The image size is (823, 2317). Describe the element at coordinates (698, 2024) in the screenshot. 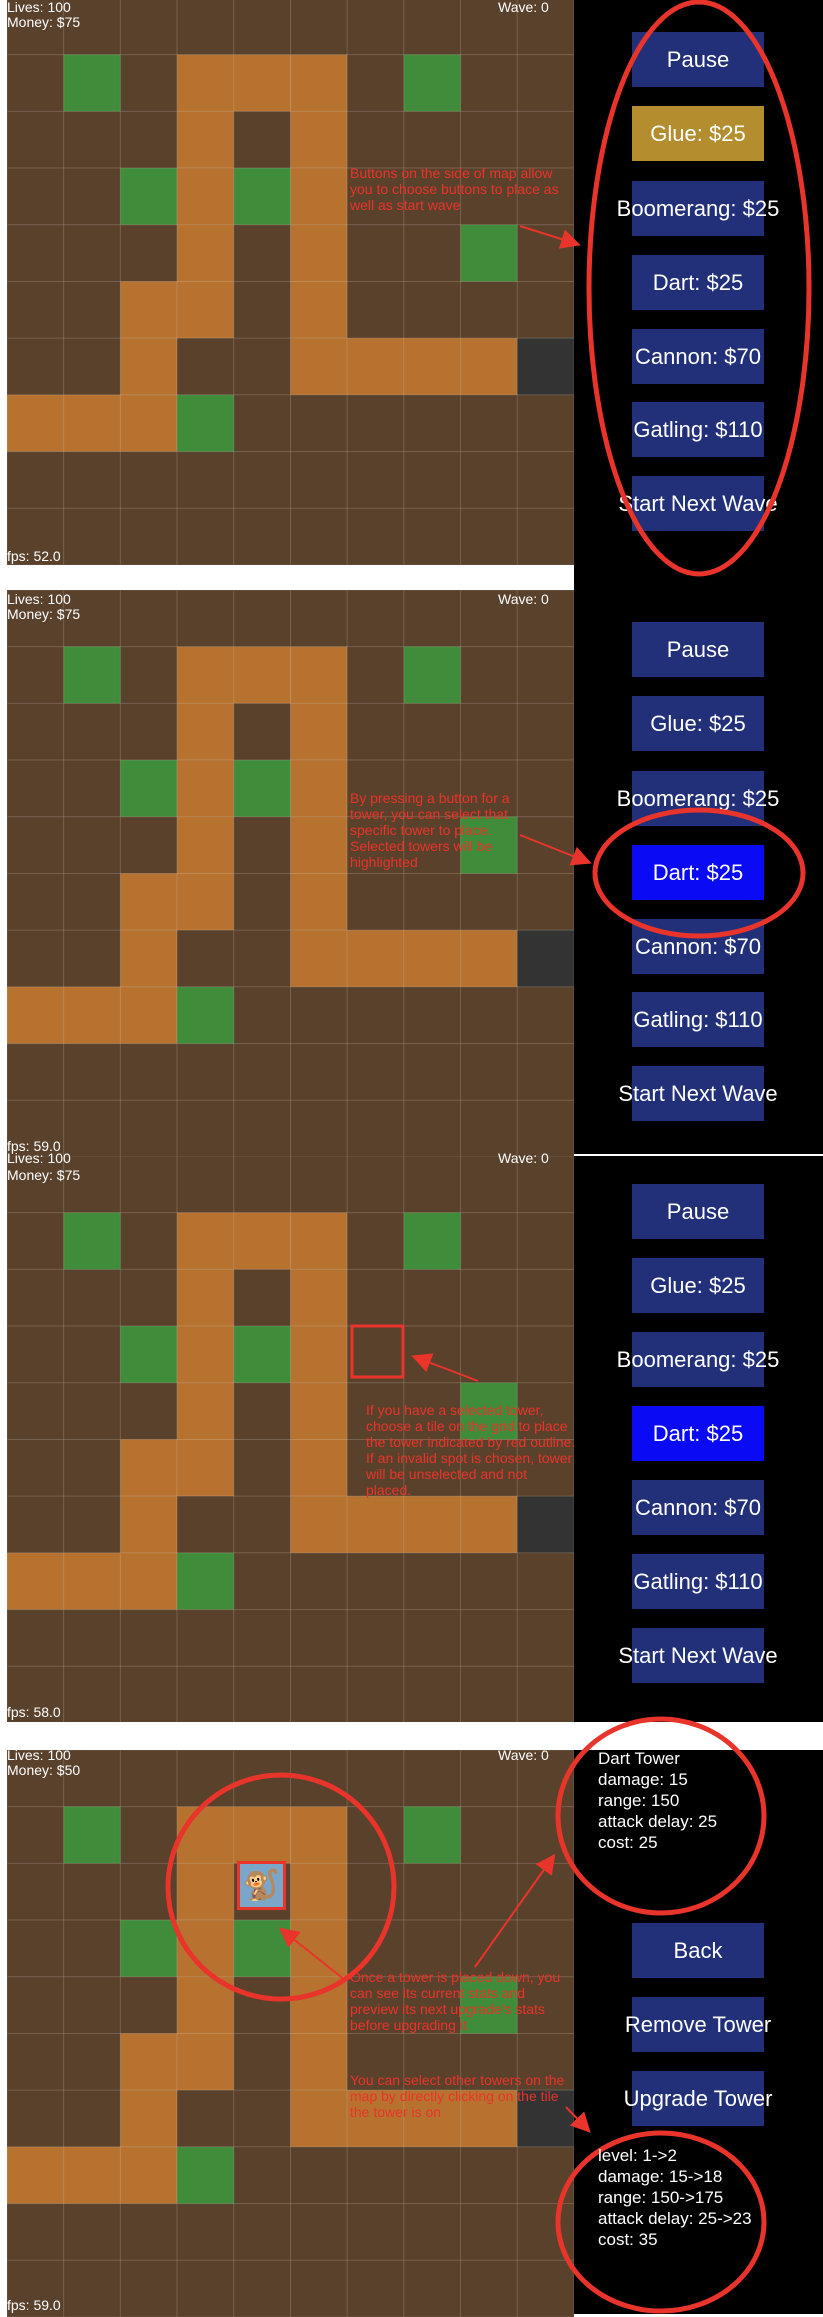

I see `remove-tower-button: Remove Tower` at that location.